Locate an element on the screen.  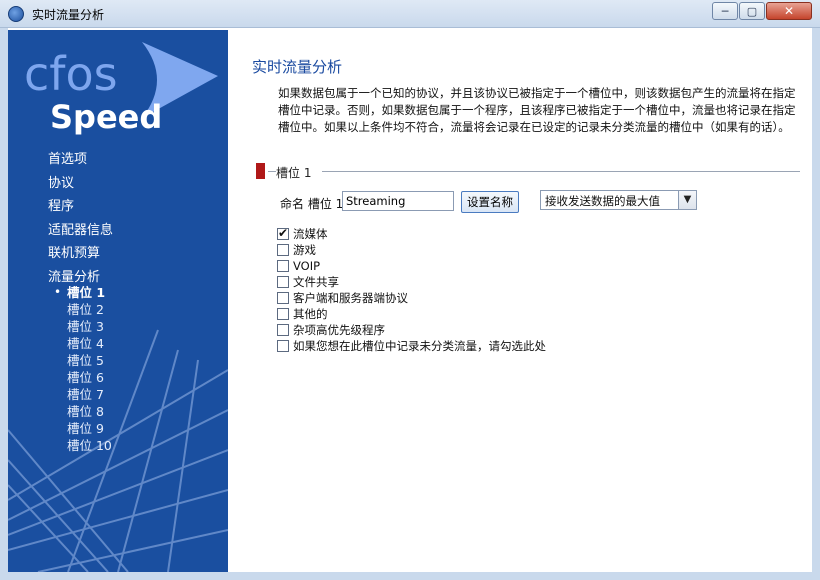
checkbox-label: 其他的 is located at coordinates (310, 314).